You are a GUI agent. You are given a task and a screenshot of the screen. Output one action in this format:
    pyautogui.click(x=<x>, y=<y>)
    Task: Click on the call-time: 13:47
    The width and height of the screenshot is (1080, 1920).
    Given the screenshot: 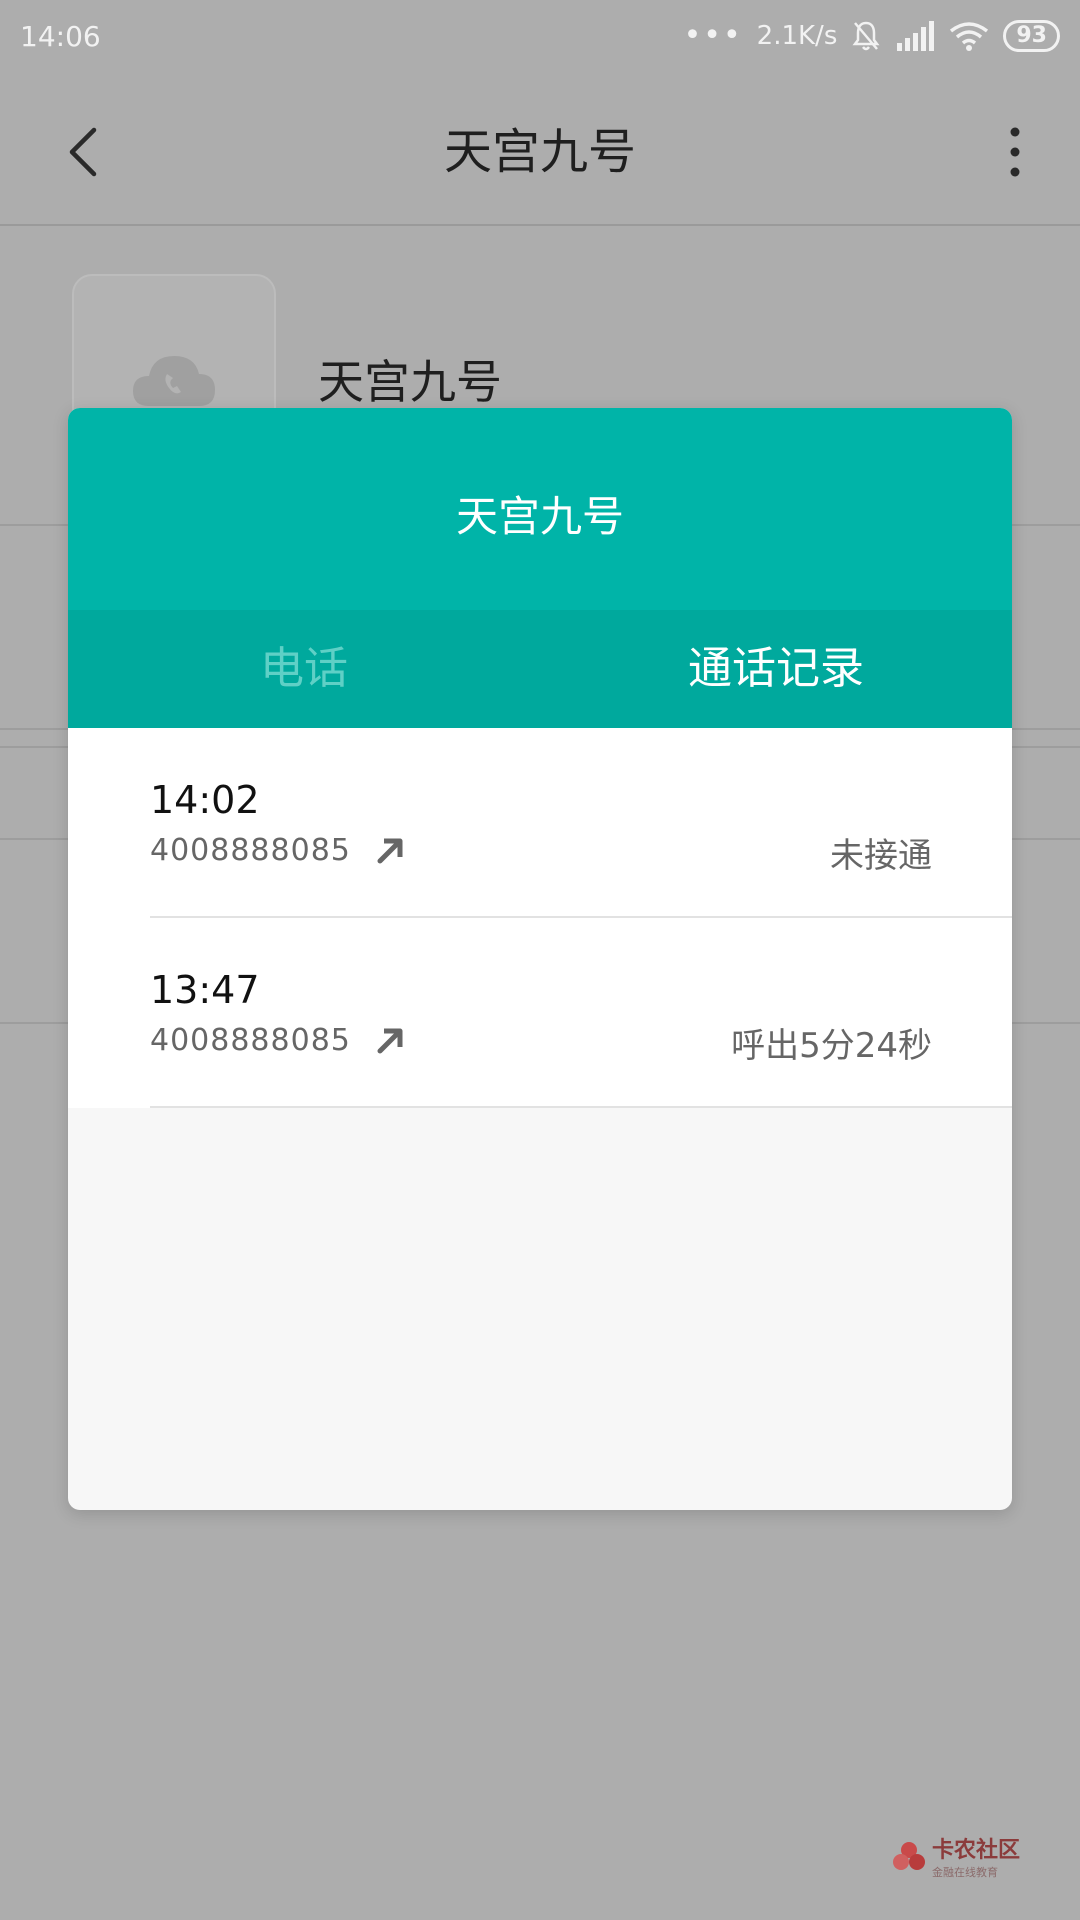 What is the action you would take?
    pyautogui.click(x=205, y=990)
    